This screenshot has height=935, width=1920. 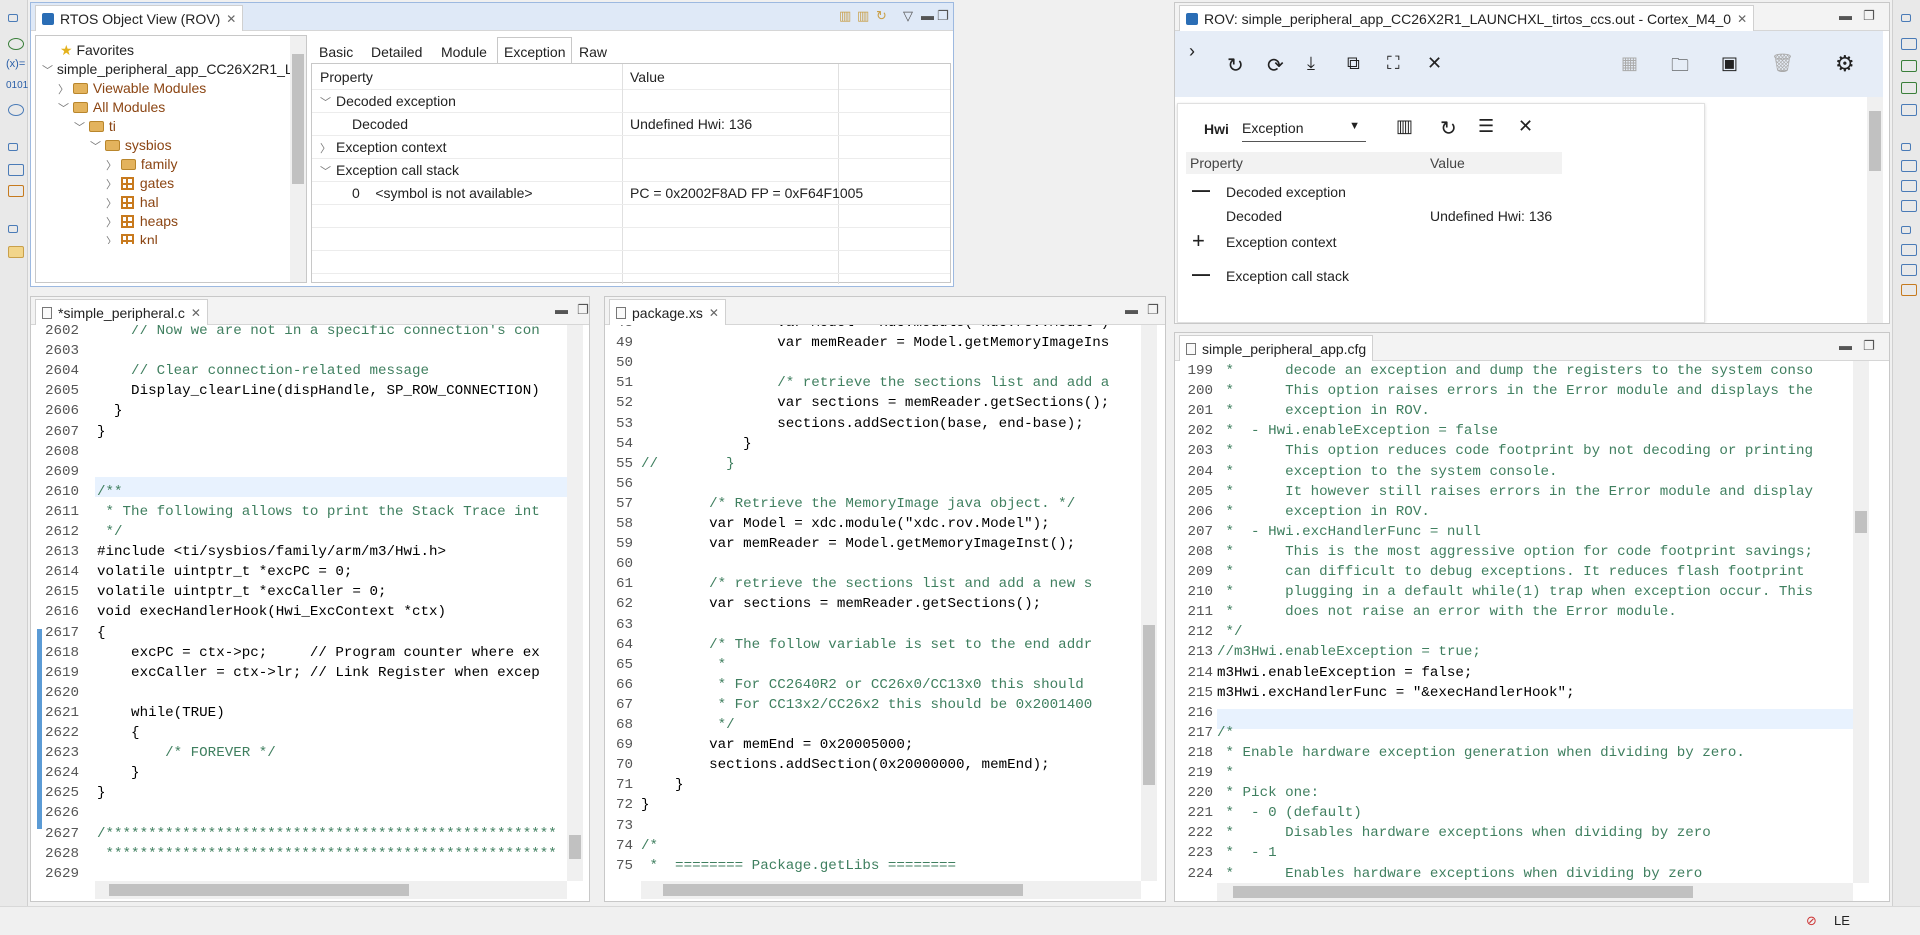 I want to click on tools-icon, so click(x=1909, y=290).